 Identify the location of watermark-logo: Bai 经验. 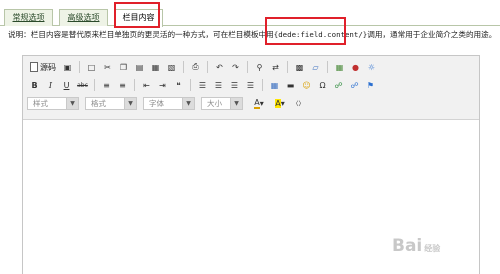
(416, 246).